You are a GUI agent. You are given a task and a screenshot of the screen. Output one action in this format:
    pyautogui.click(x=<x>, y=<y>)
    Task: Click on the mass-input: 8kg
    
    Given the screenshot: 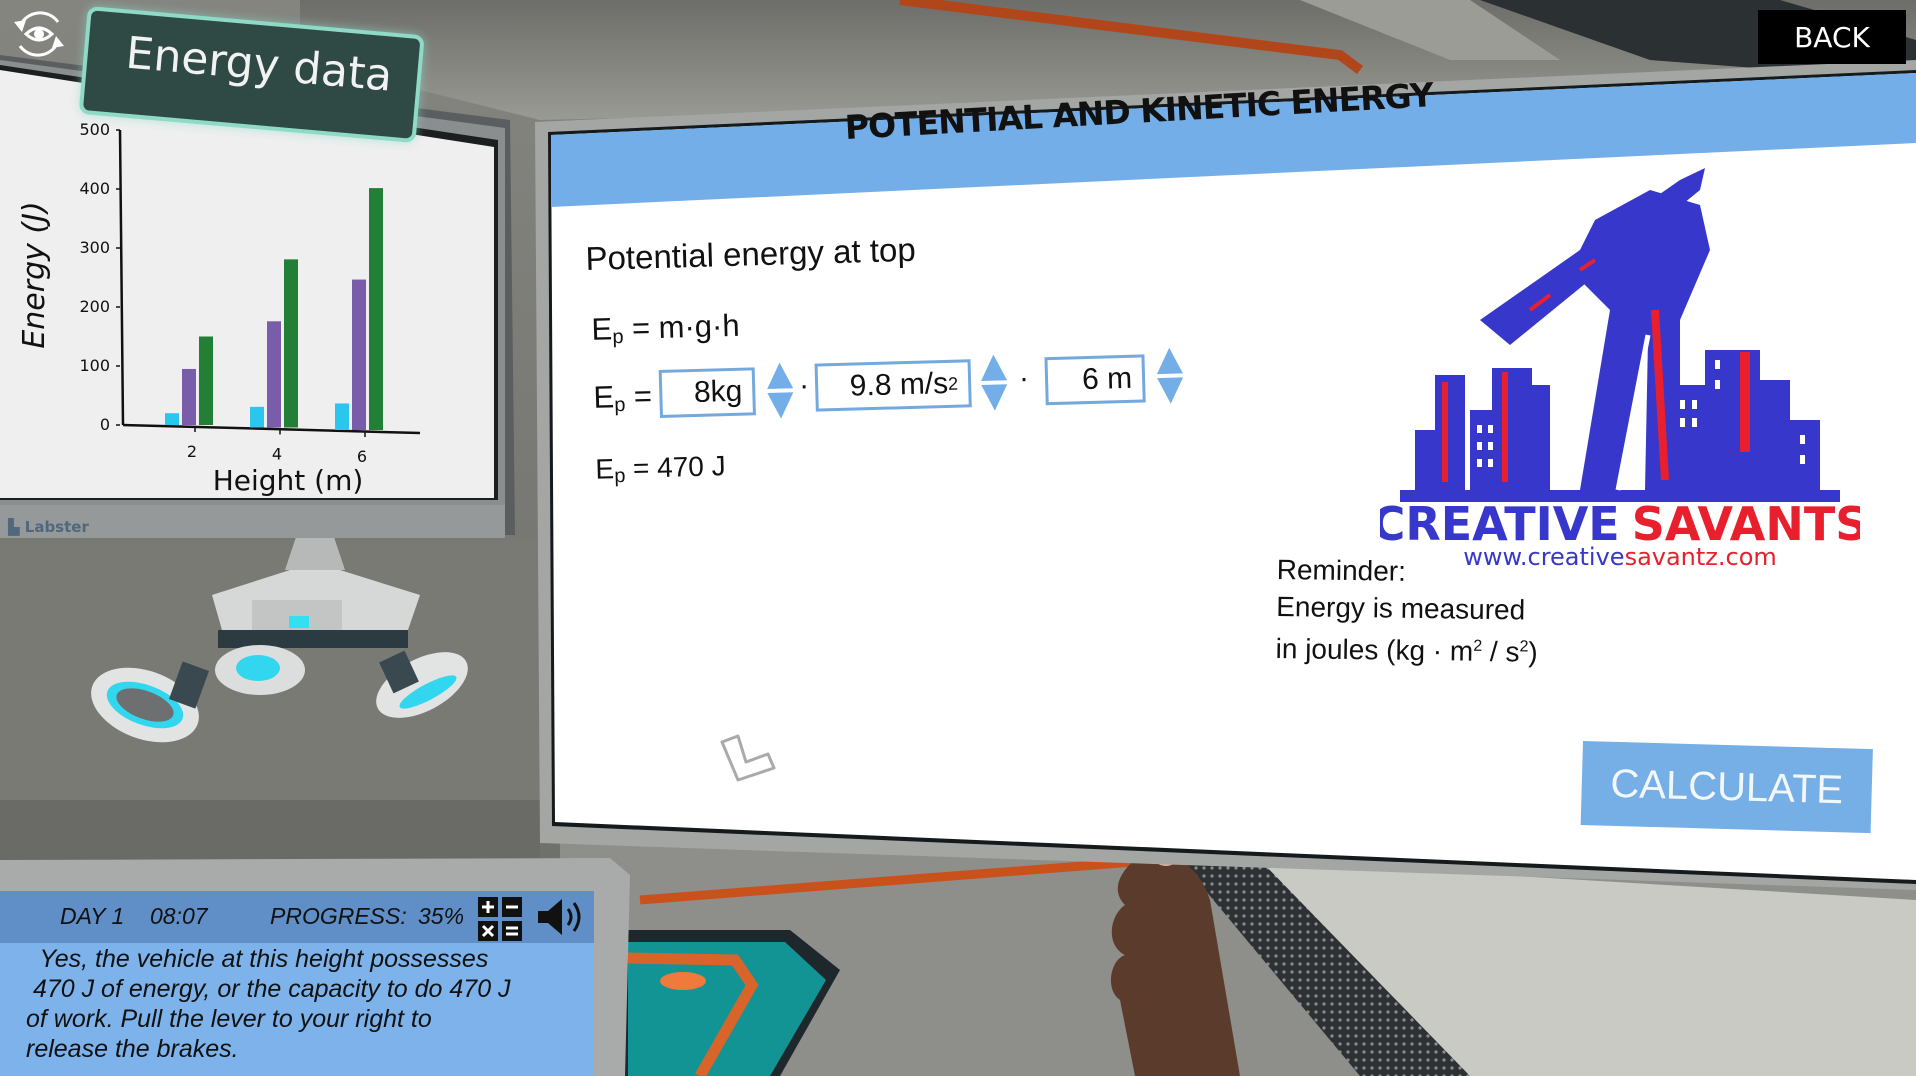 What is the action you would take?
    pyautogui.click(x=707, y=392)
    